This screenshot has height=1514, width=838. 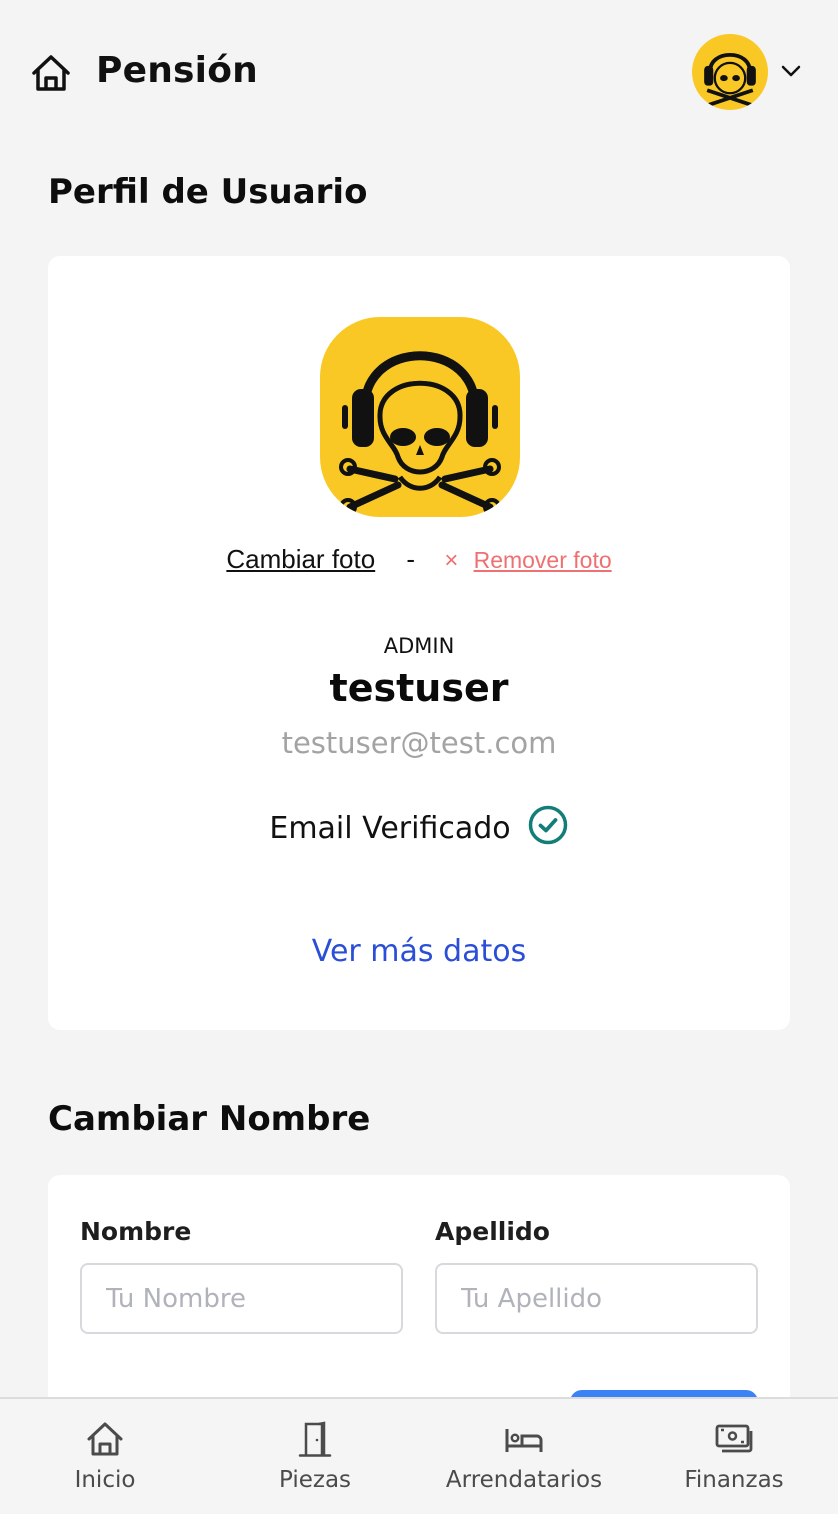 I want to click on change-name-section-title: Cambiar Nombre, so click(x=209, y=1119).